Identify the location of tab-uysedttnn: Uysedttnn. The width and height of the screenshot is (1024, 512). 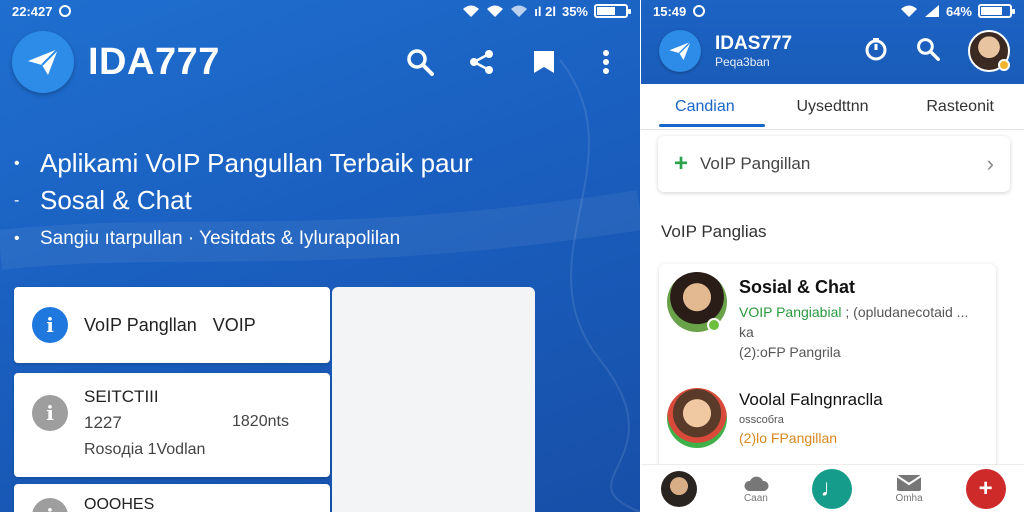
(833, 106).